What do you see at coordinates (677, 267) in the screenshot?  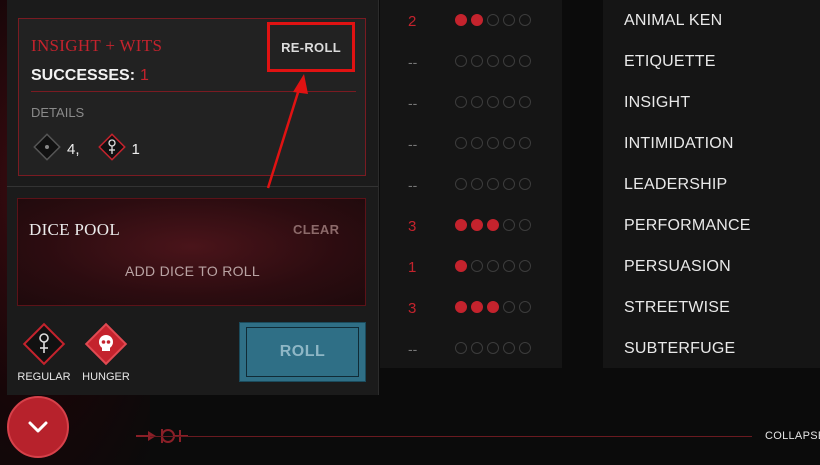 I see `skill-name: PERSUASION` at bounding box center [677, 267].